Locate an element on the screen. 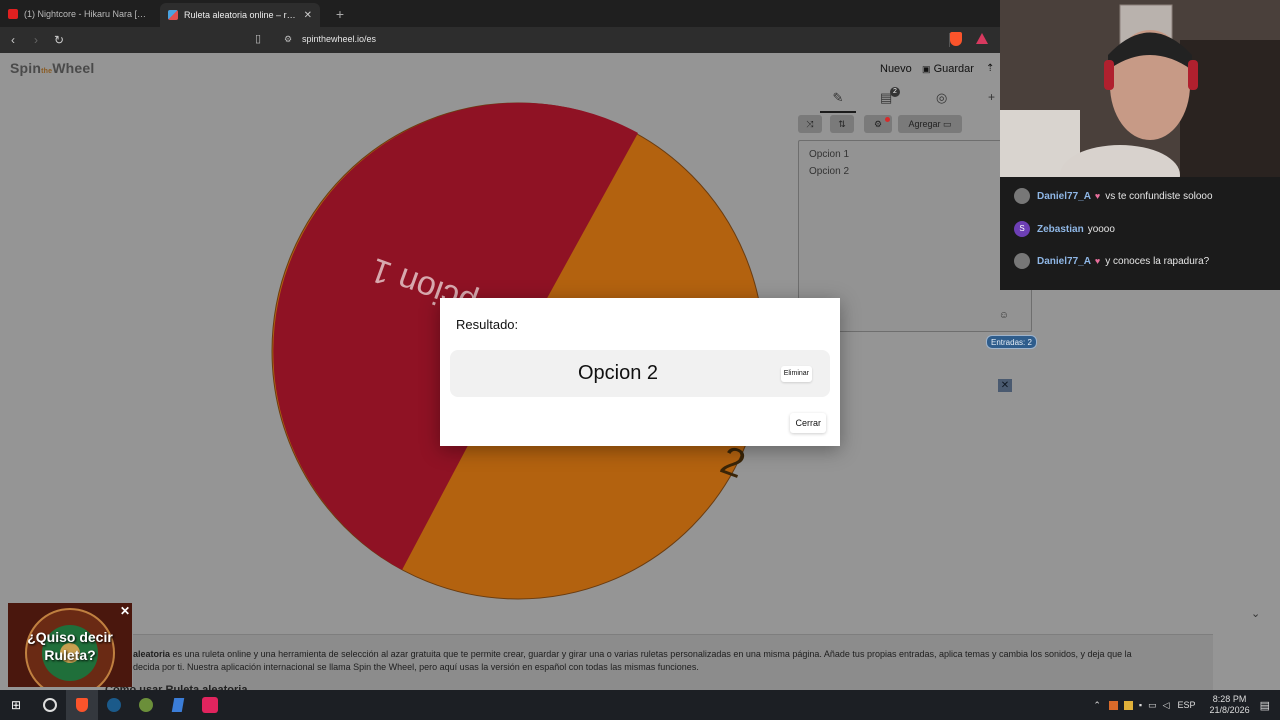 The image size is (1280, 720). clock-date: 21/8/2026 is located at coordinates (1229, 710).